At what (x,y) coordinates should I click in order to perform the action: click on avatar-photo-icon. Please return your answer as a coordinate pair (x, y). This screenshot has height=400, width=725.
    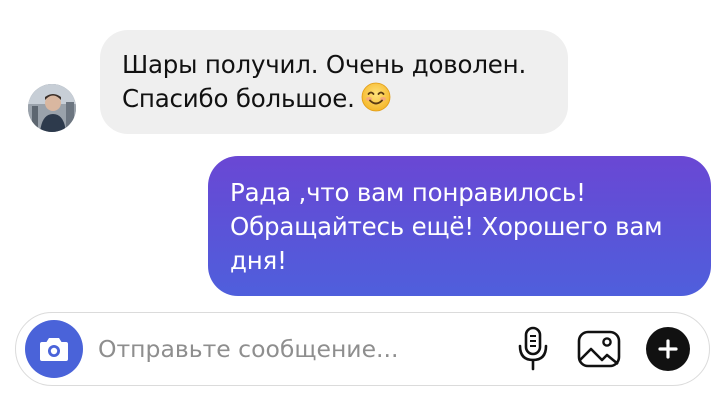
    Looking at the image, I should click on (52, 108).